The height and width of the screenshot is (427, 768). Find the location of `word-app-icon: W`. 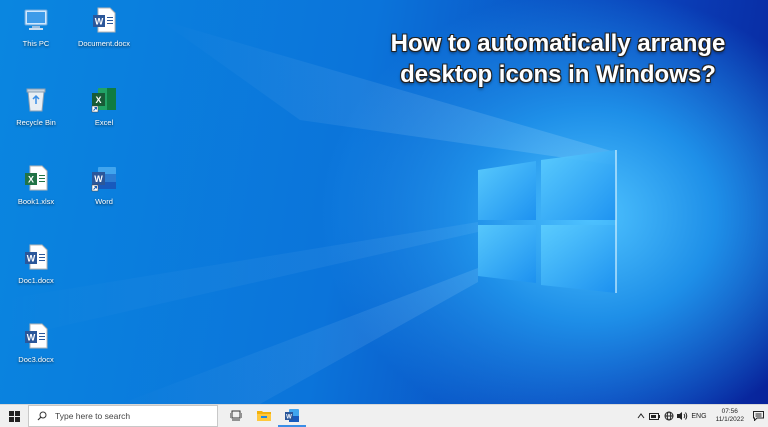

word-app-icon: W is located at coordinates (292, 415).